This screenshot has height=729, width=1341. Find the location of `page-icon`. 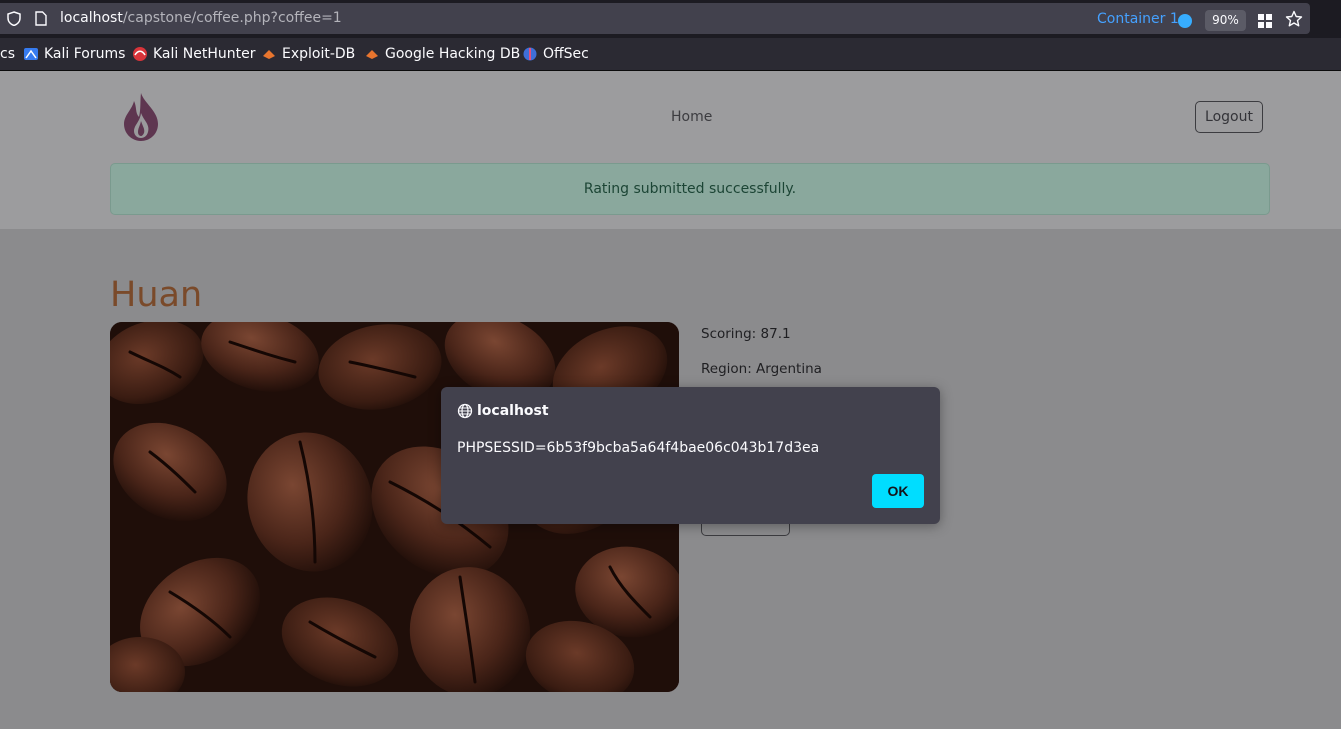

page-icon is located at coordinates (41, 18).